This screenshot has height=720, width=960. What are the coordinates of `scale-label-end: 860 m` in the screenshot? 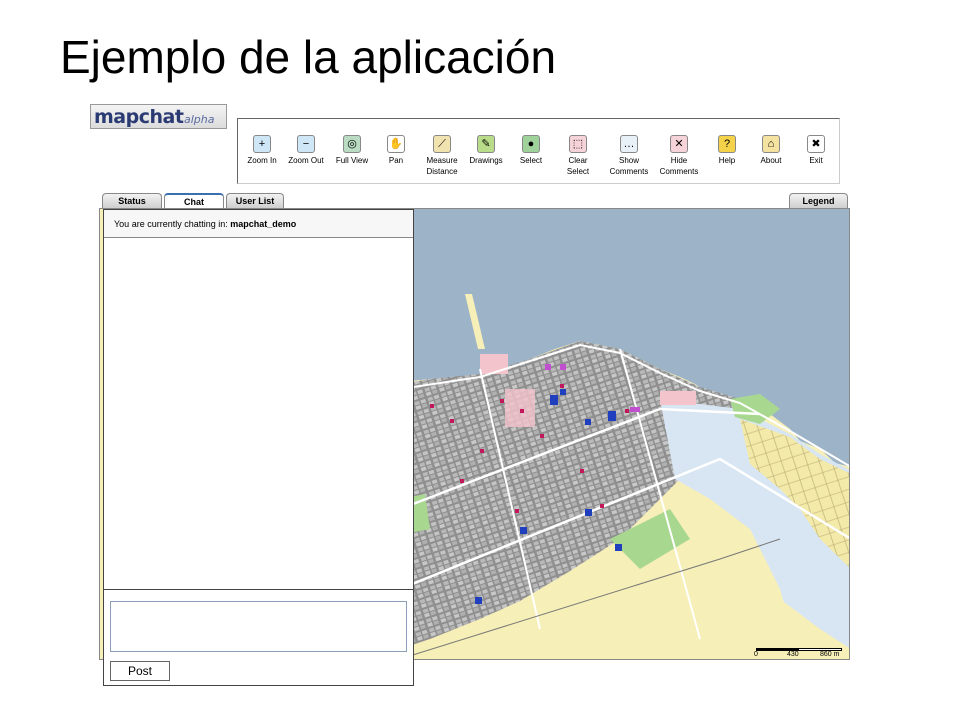 It's located at (830, 654).